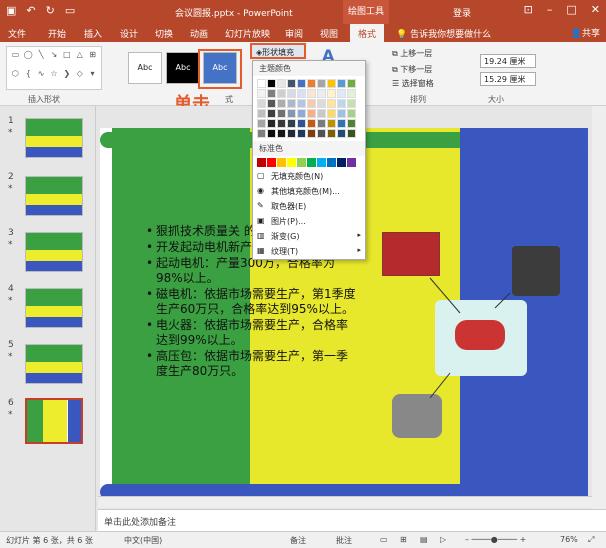  Describe the element at coordinates (309, 251) in the screenshot. I see `texture-item: ▦ 纹理(T) ▸` at that location.